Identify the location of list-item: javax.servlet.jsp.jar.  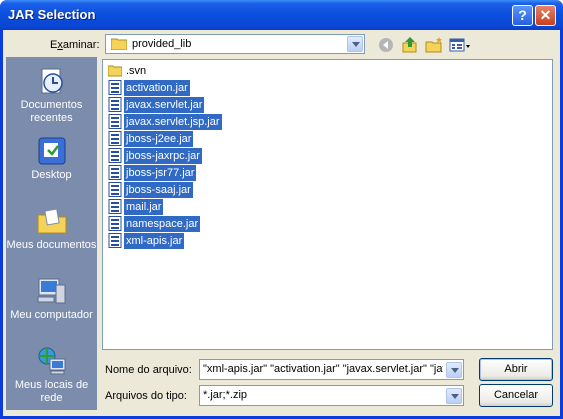
(165, 122).